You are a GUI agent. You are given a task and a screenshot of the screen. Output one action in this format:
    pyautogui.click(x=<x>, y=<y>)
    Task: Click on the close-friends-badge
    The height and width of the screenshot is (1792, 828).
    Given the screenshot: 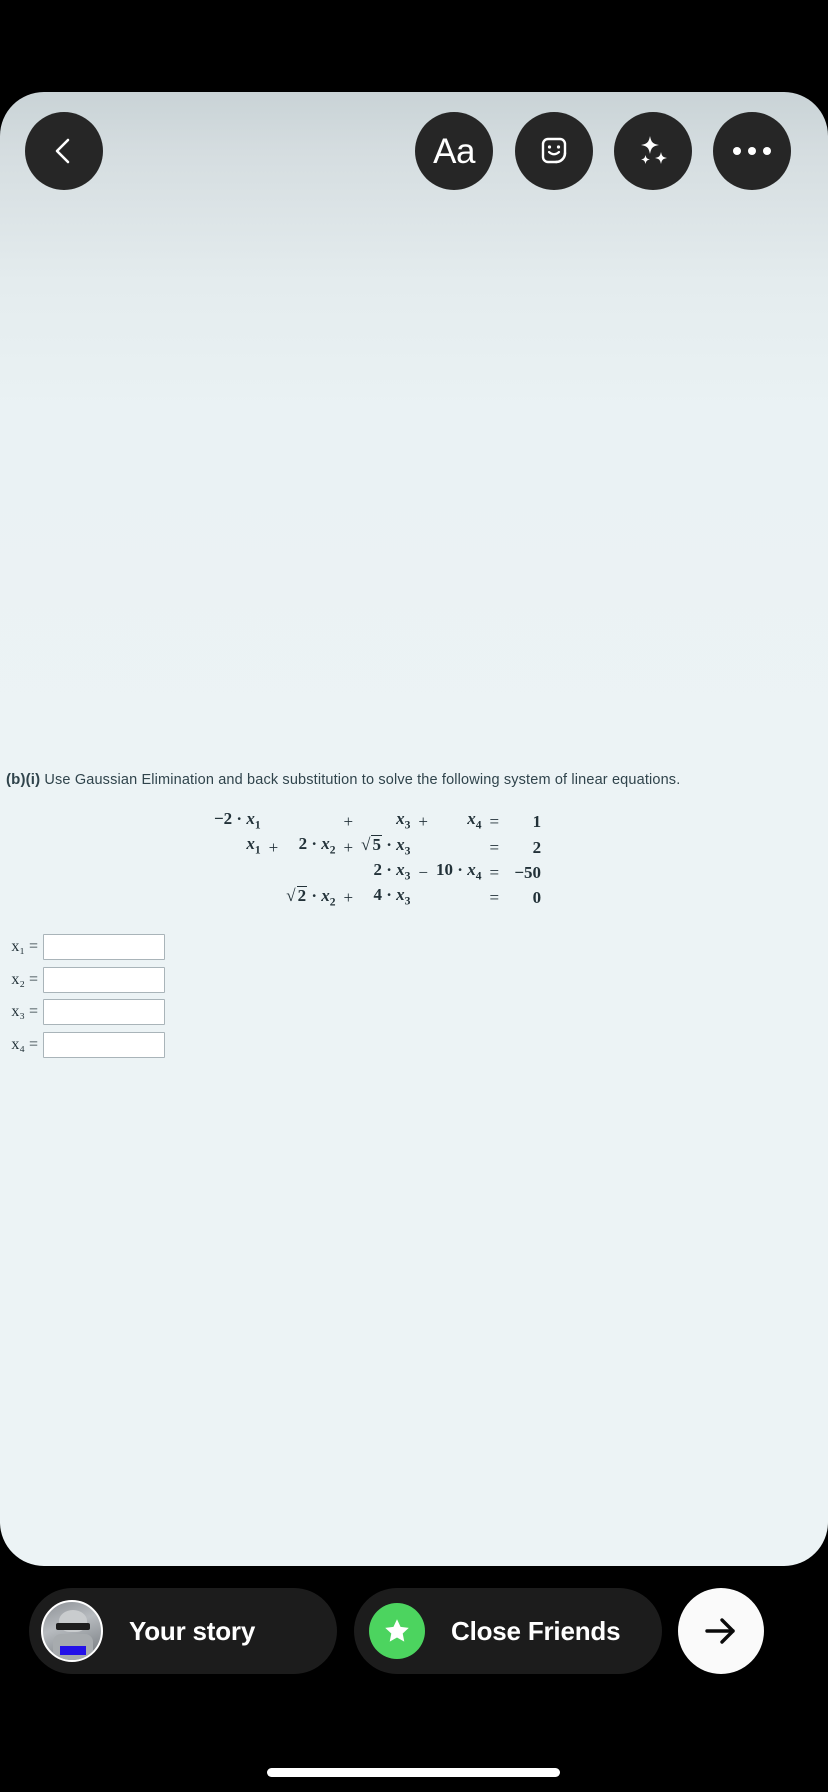 What is the action you would take?
    pyautogui.click(x=397, y=1631)
    